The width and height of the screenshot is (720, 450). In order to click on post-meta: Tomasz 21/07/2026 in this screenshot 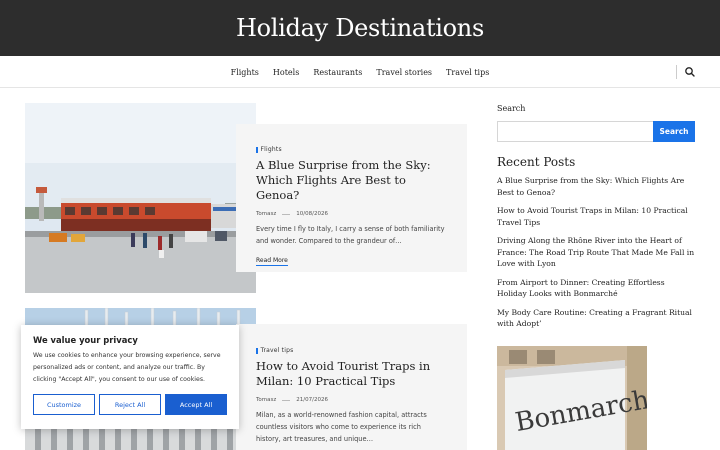, I will do `click(351, 400)`.